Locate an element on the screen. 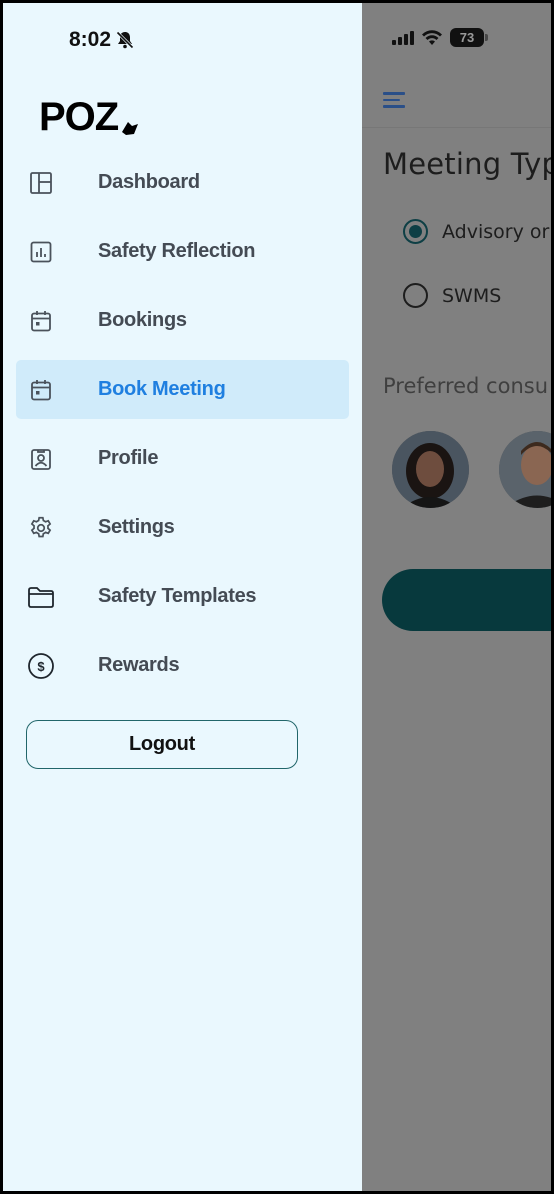  page-title: Meeting Typ is located at coordinates (467, 164).